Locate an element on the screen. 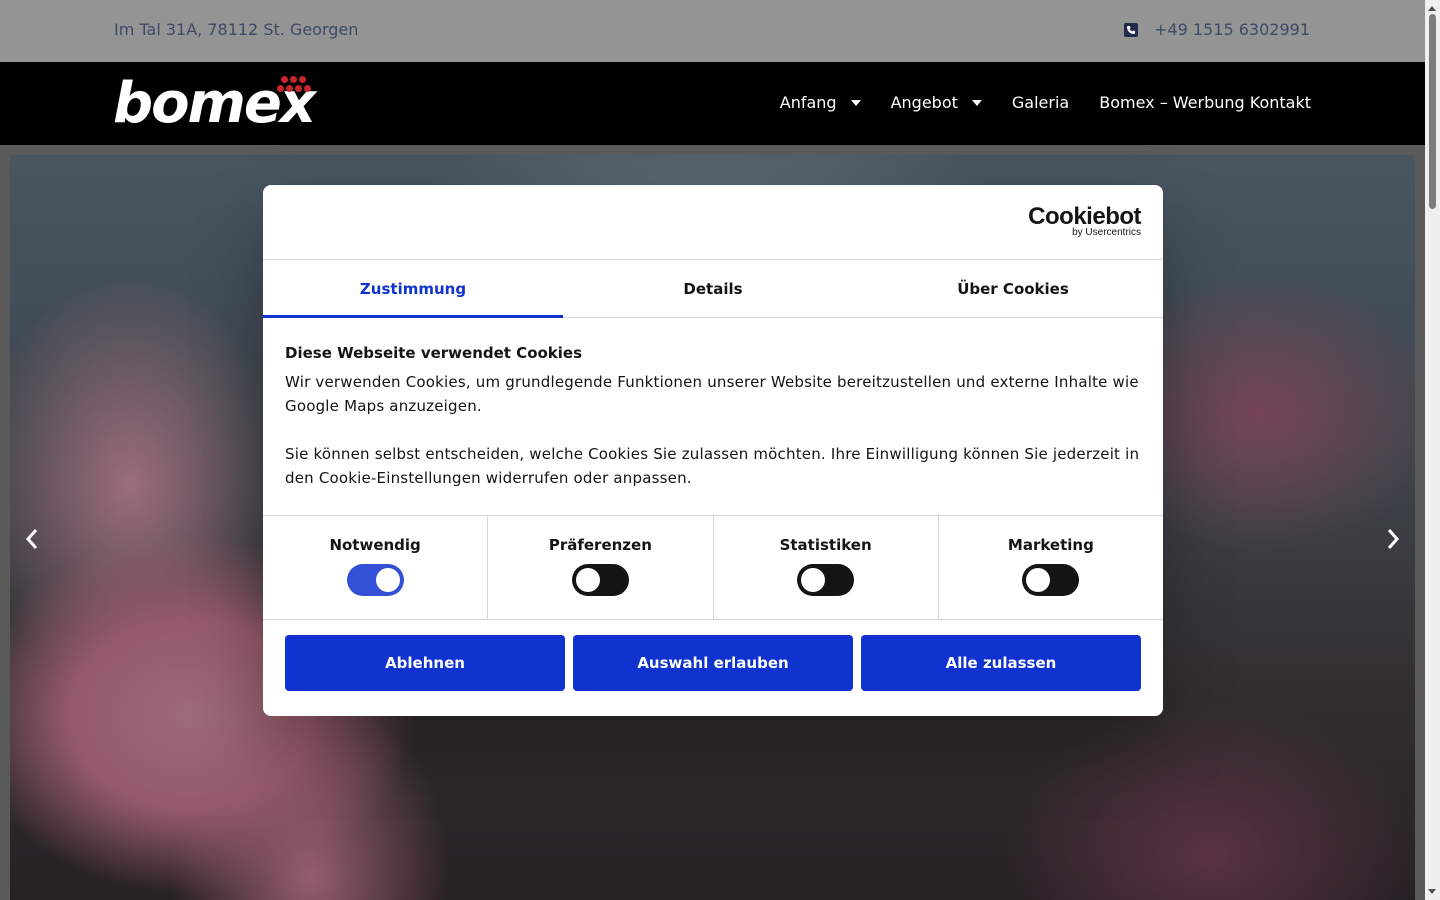  tab-zustimmung: Zustimmung is located at coordinates (413, 289).